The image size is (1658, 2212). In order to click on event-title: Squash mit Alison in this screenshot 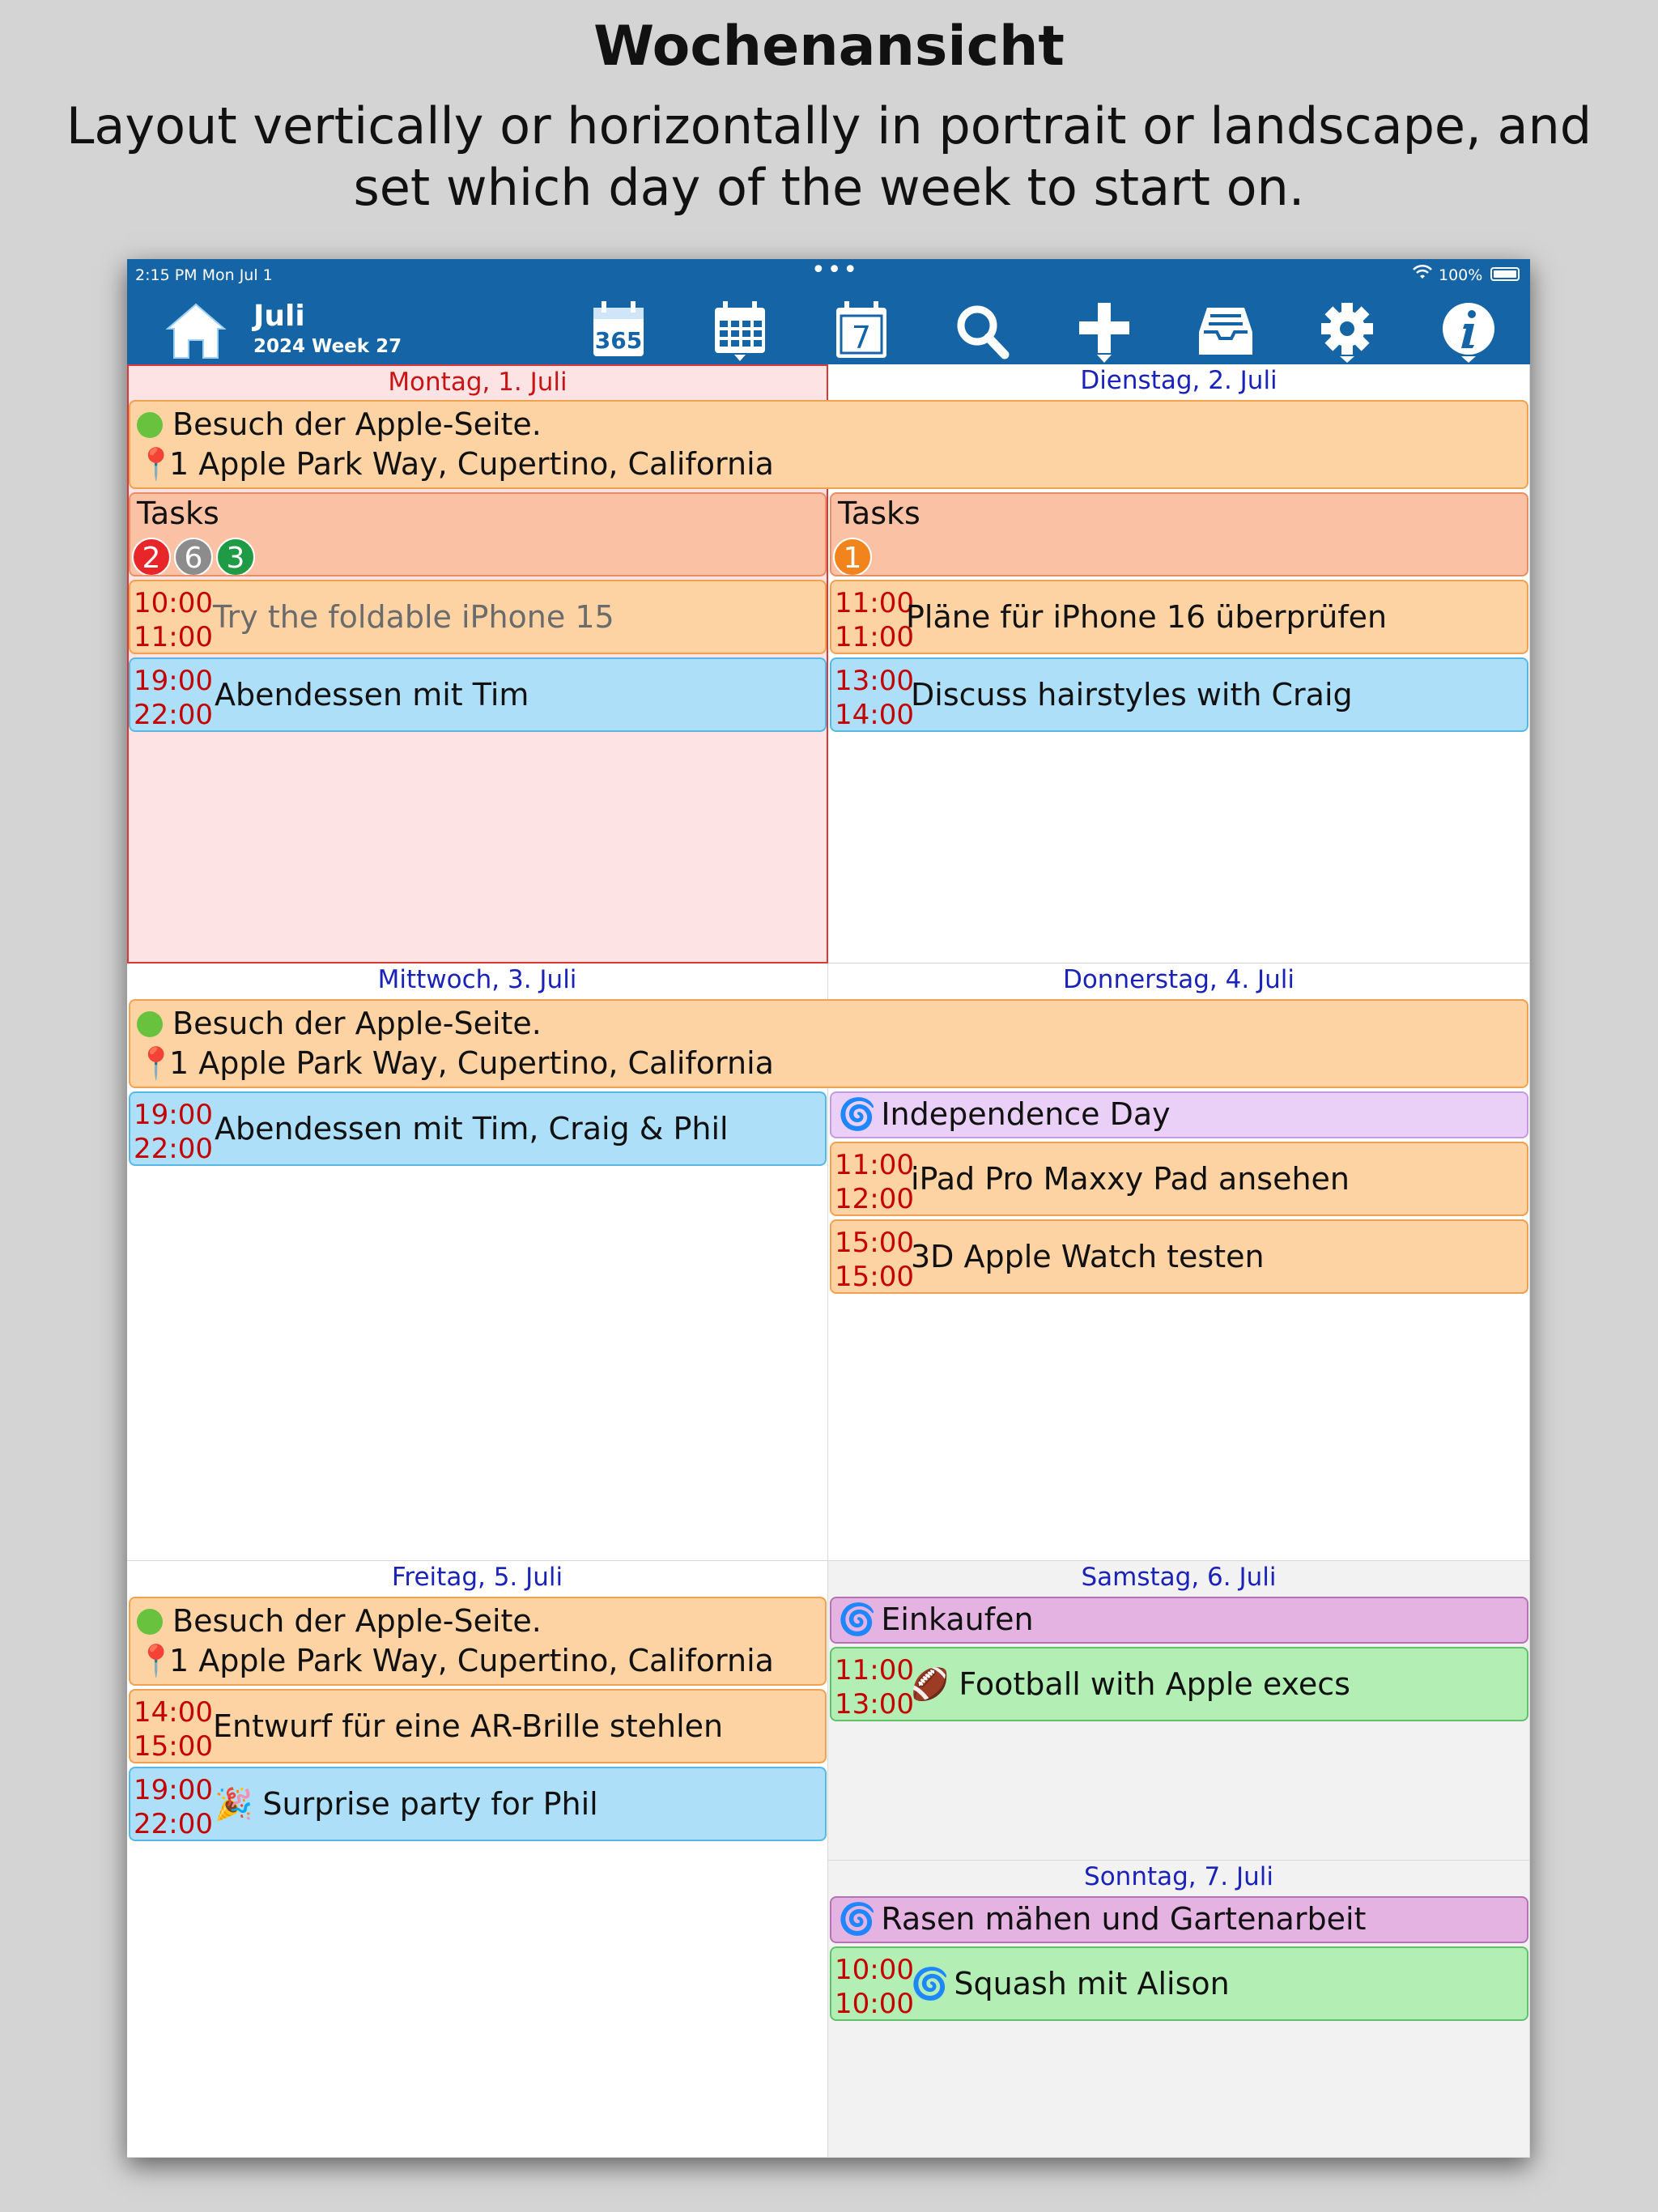, I will do `click(1092, 1983)`.